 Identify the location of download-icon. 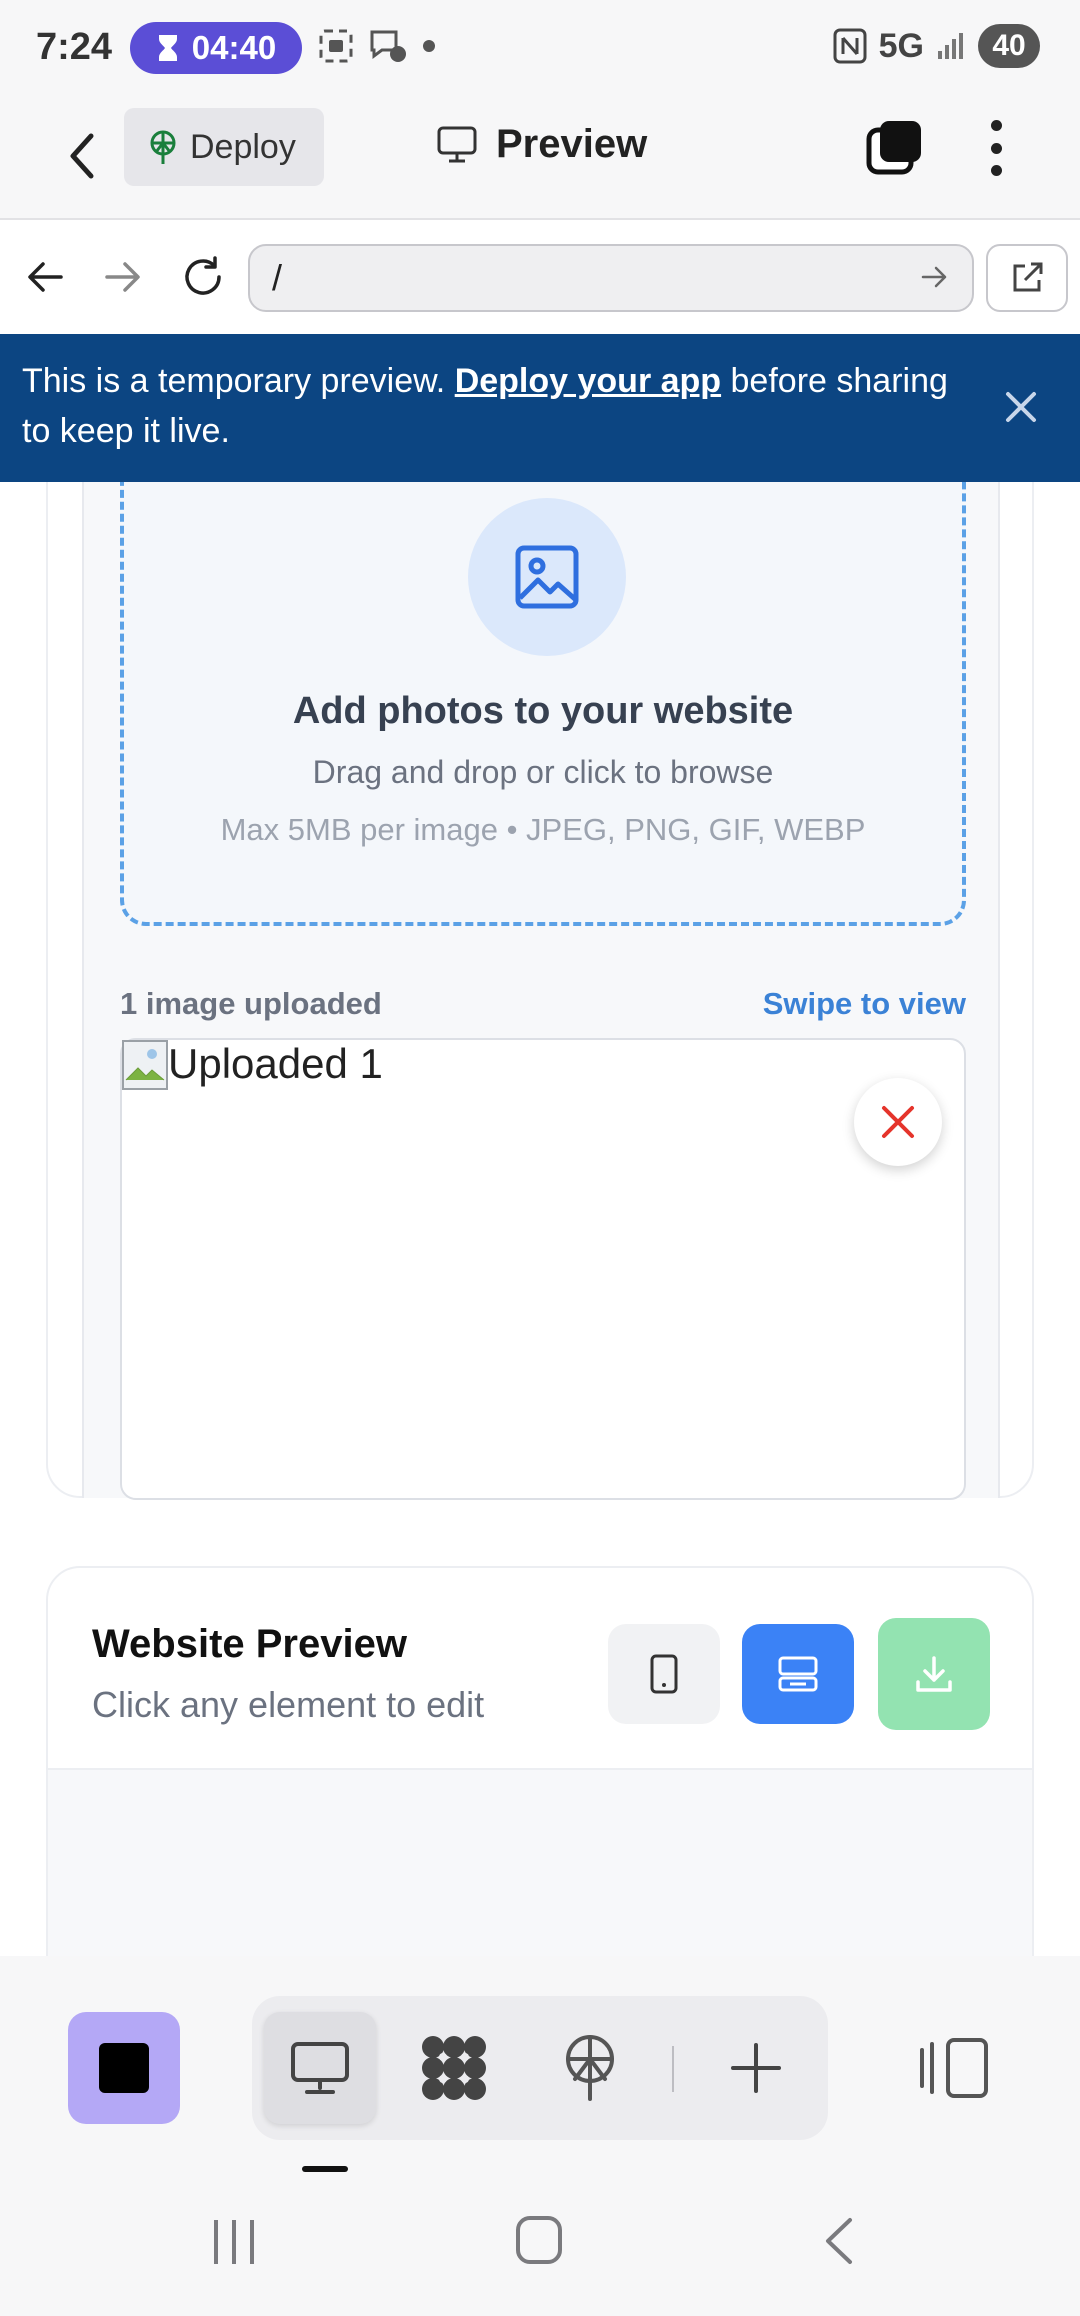
(934, 1674).